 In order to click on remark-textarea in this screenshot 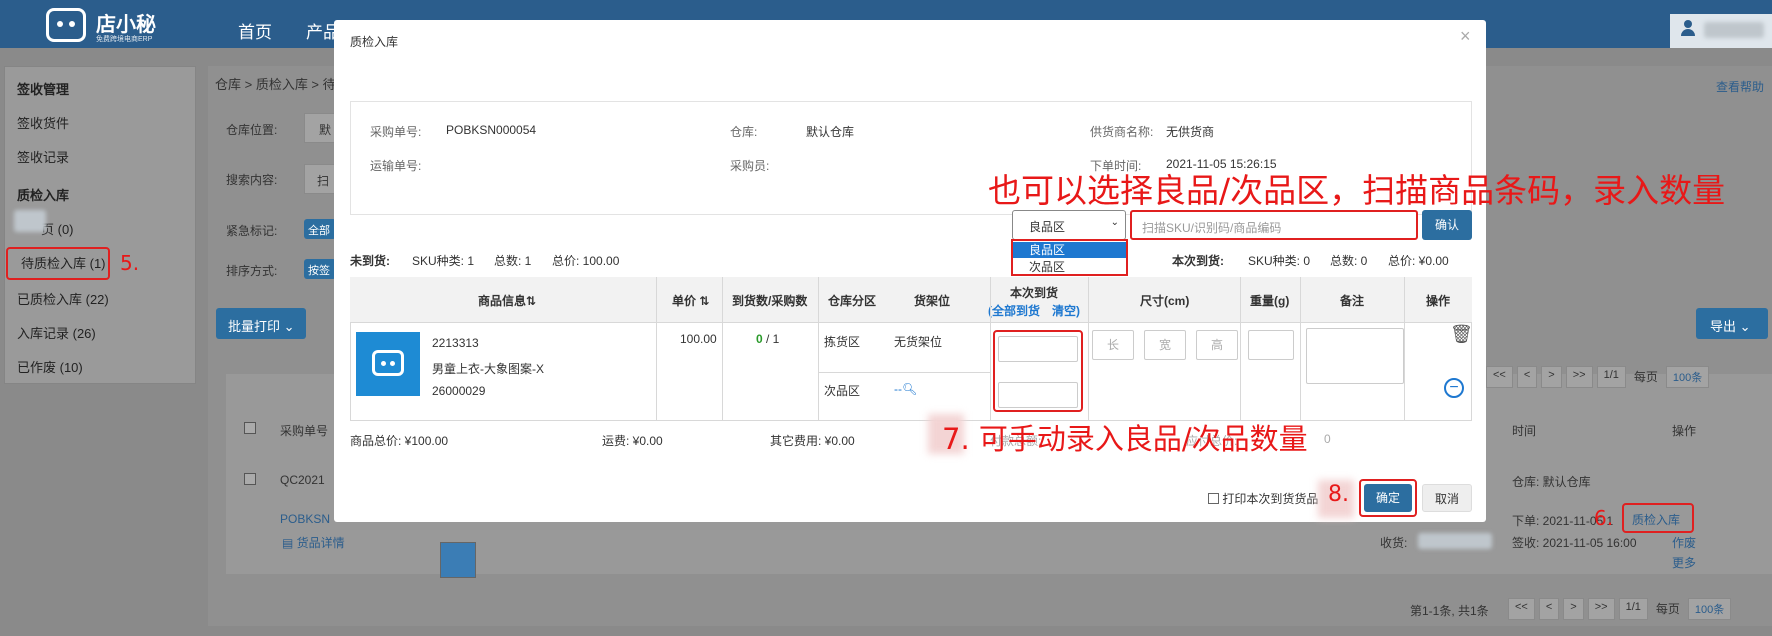, I will do `click(1355, 356)`.